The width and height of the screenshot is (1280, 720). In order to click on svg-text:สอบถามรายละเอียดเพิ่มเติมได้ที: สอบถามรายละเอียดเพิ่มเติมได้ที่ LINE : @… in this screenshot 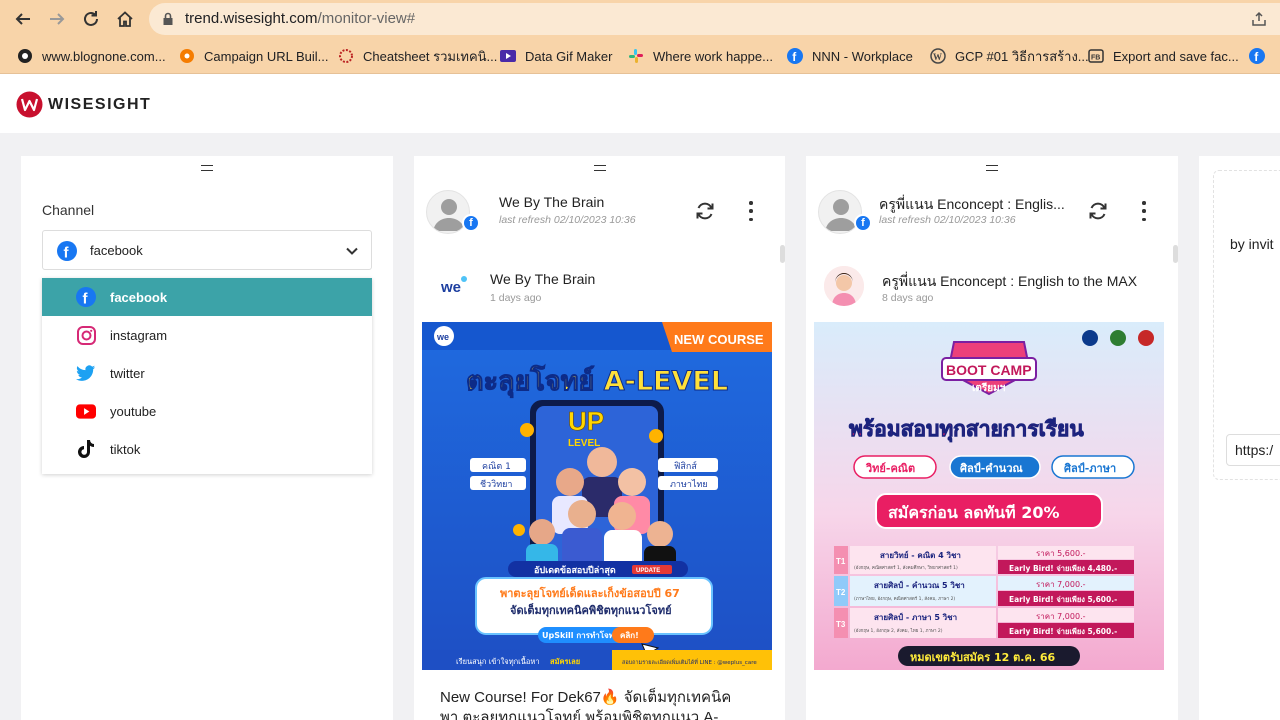, I will do `click(689, 662)`.